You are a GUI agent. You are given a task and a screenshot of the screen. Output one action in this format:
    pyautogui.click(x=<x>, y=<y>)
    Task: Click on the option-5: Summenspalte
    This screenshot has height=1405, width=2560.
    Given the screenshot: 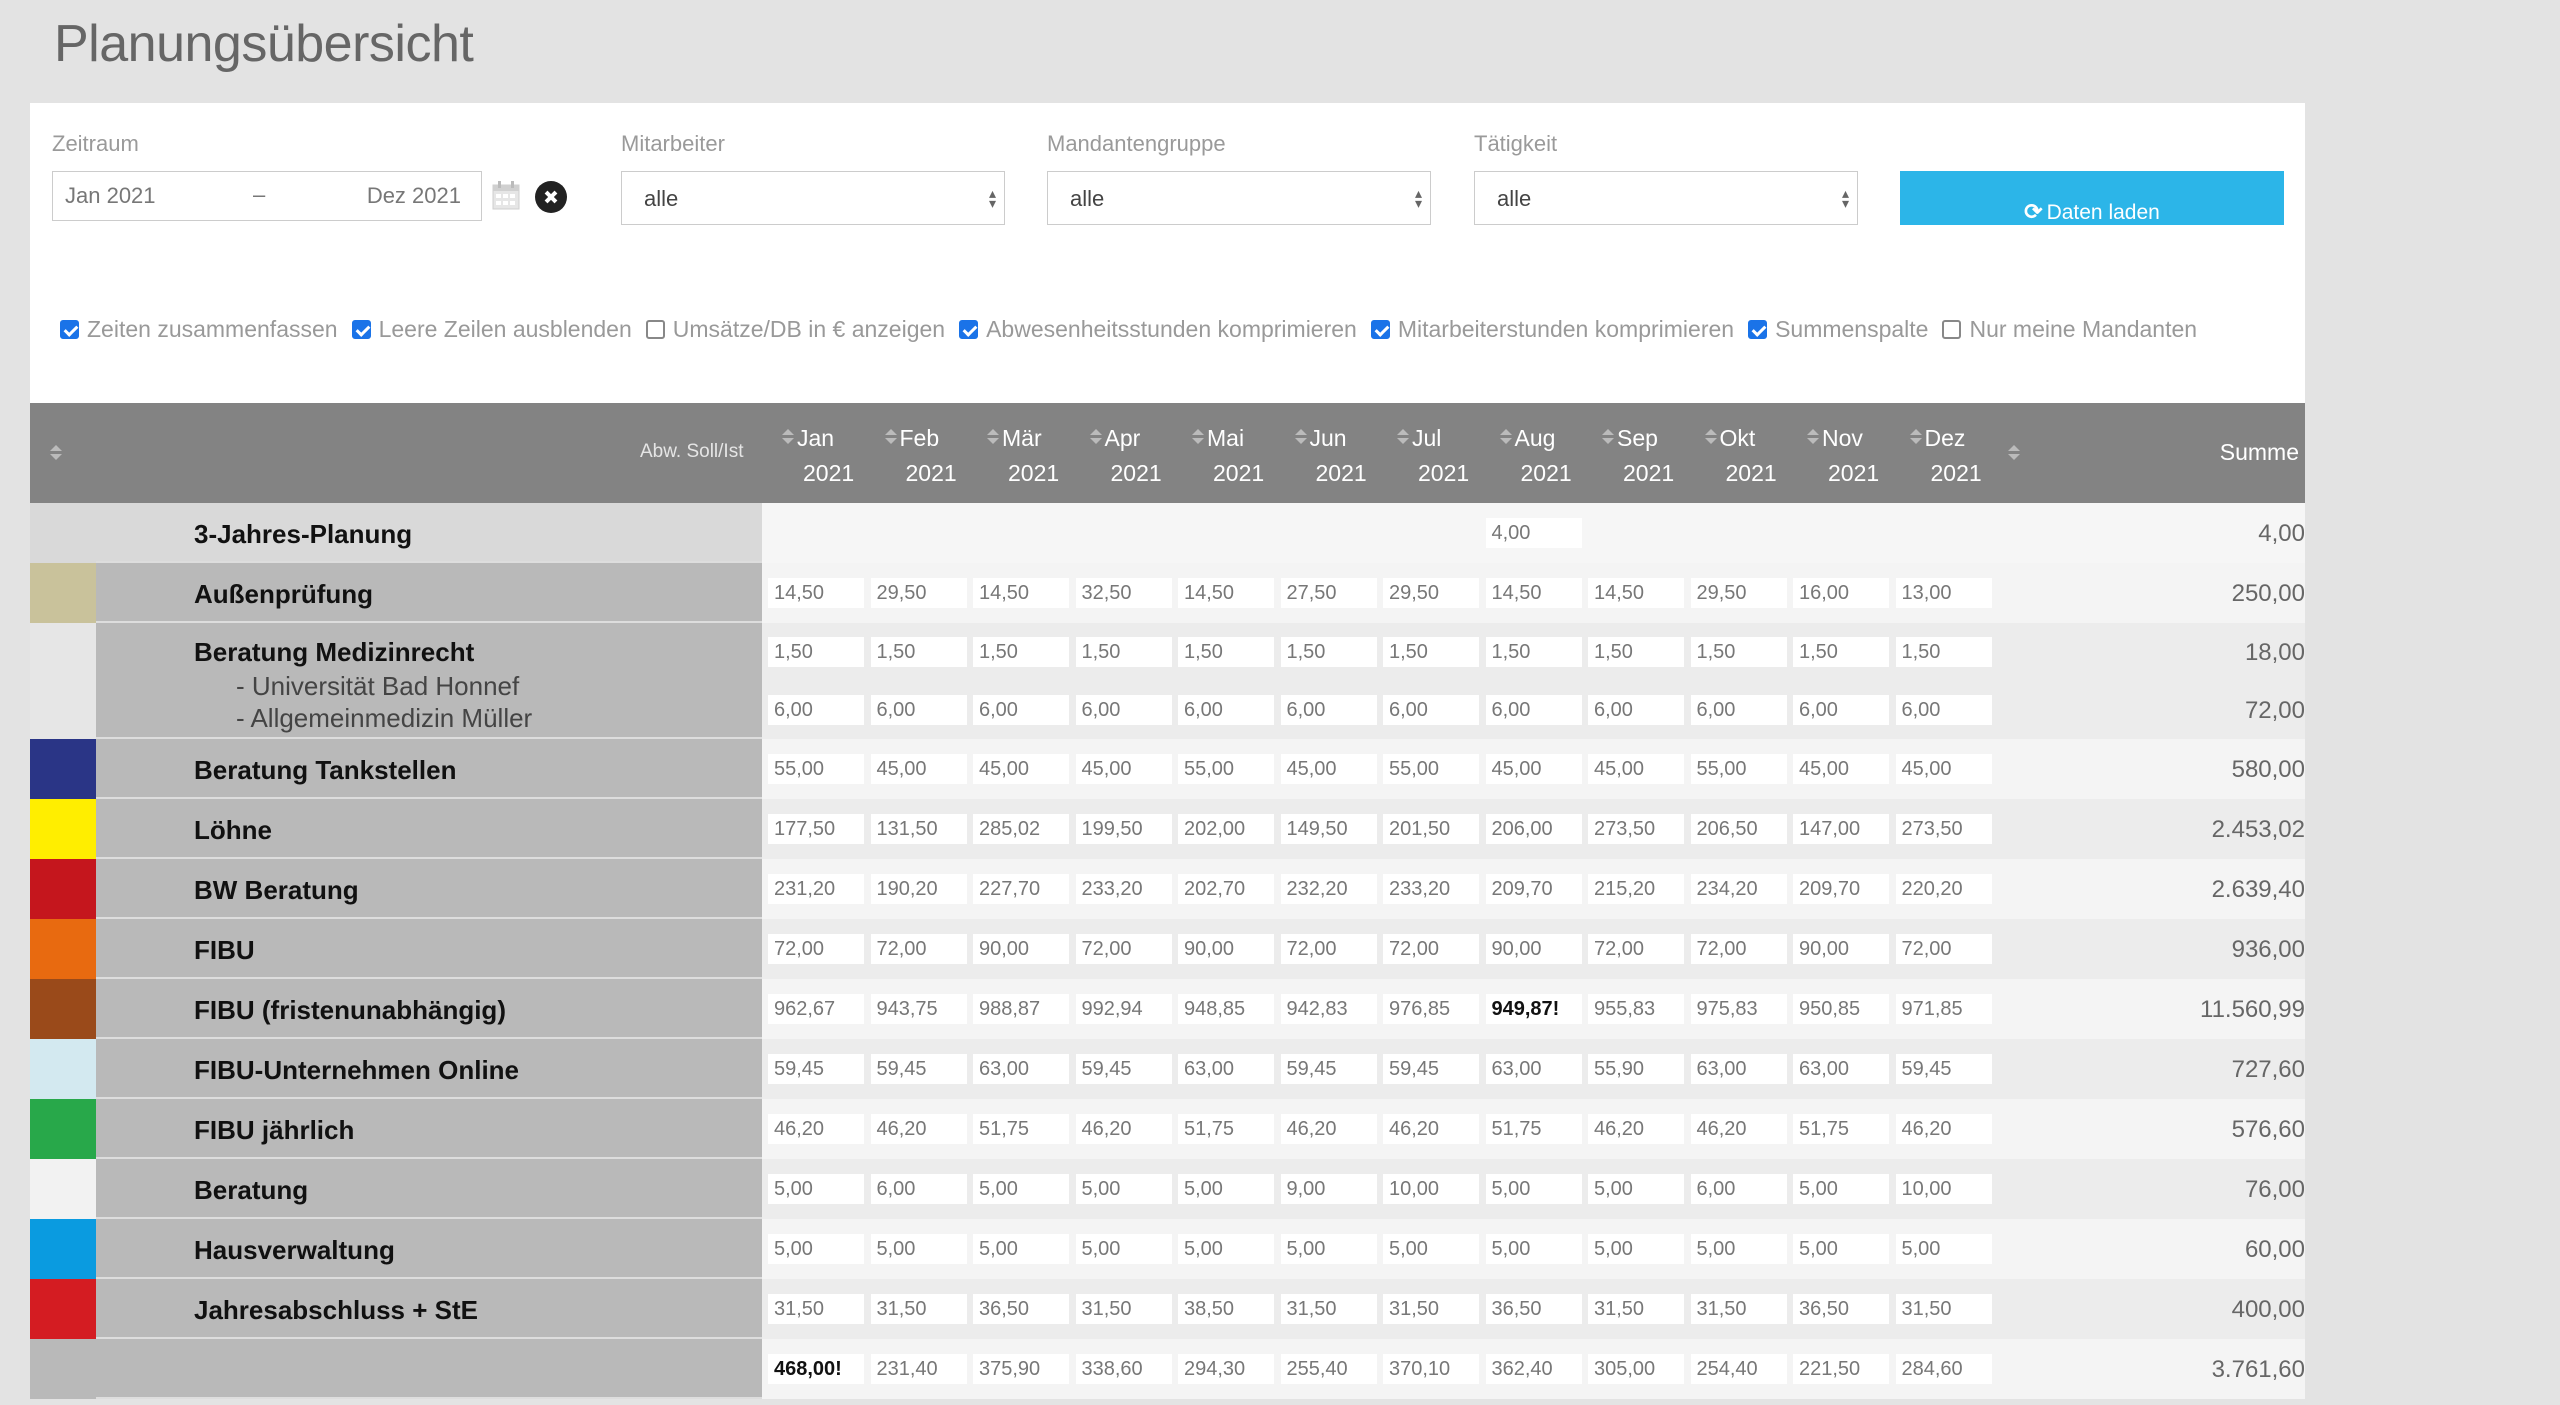 What is the action you would take?
    pyautogui.click(x=1838, y=329)
    